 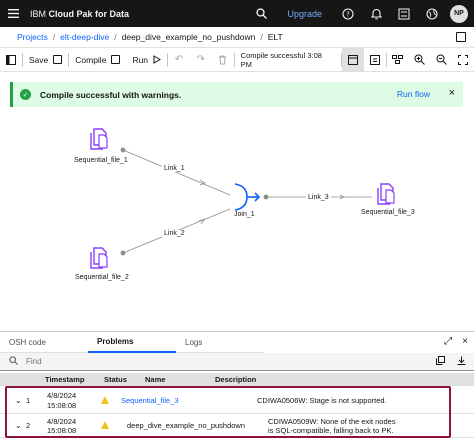 I want to click on link-label: Link_1, so click(x=174, y=168).